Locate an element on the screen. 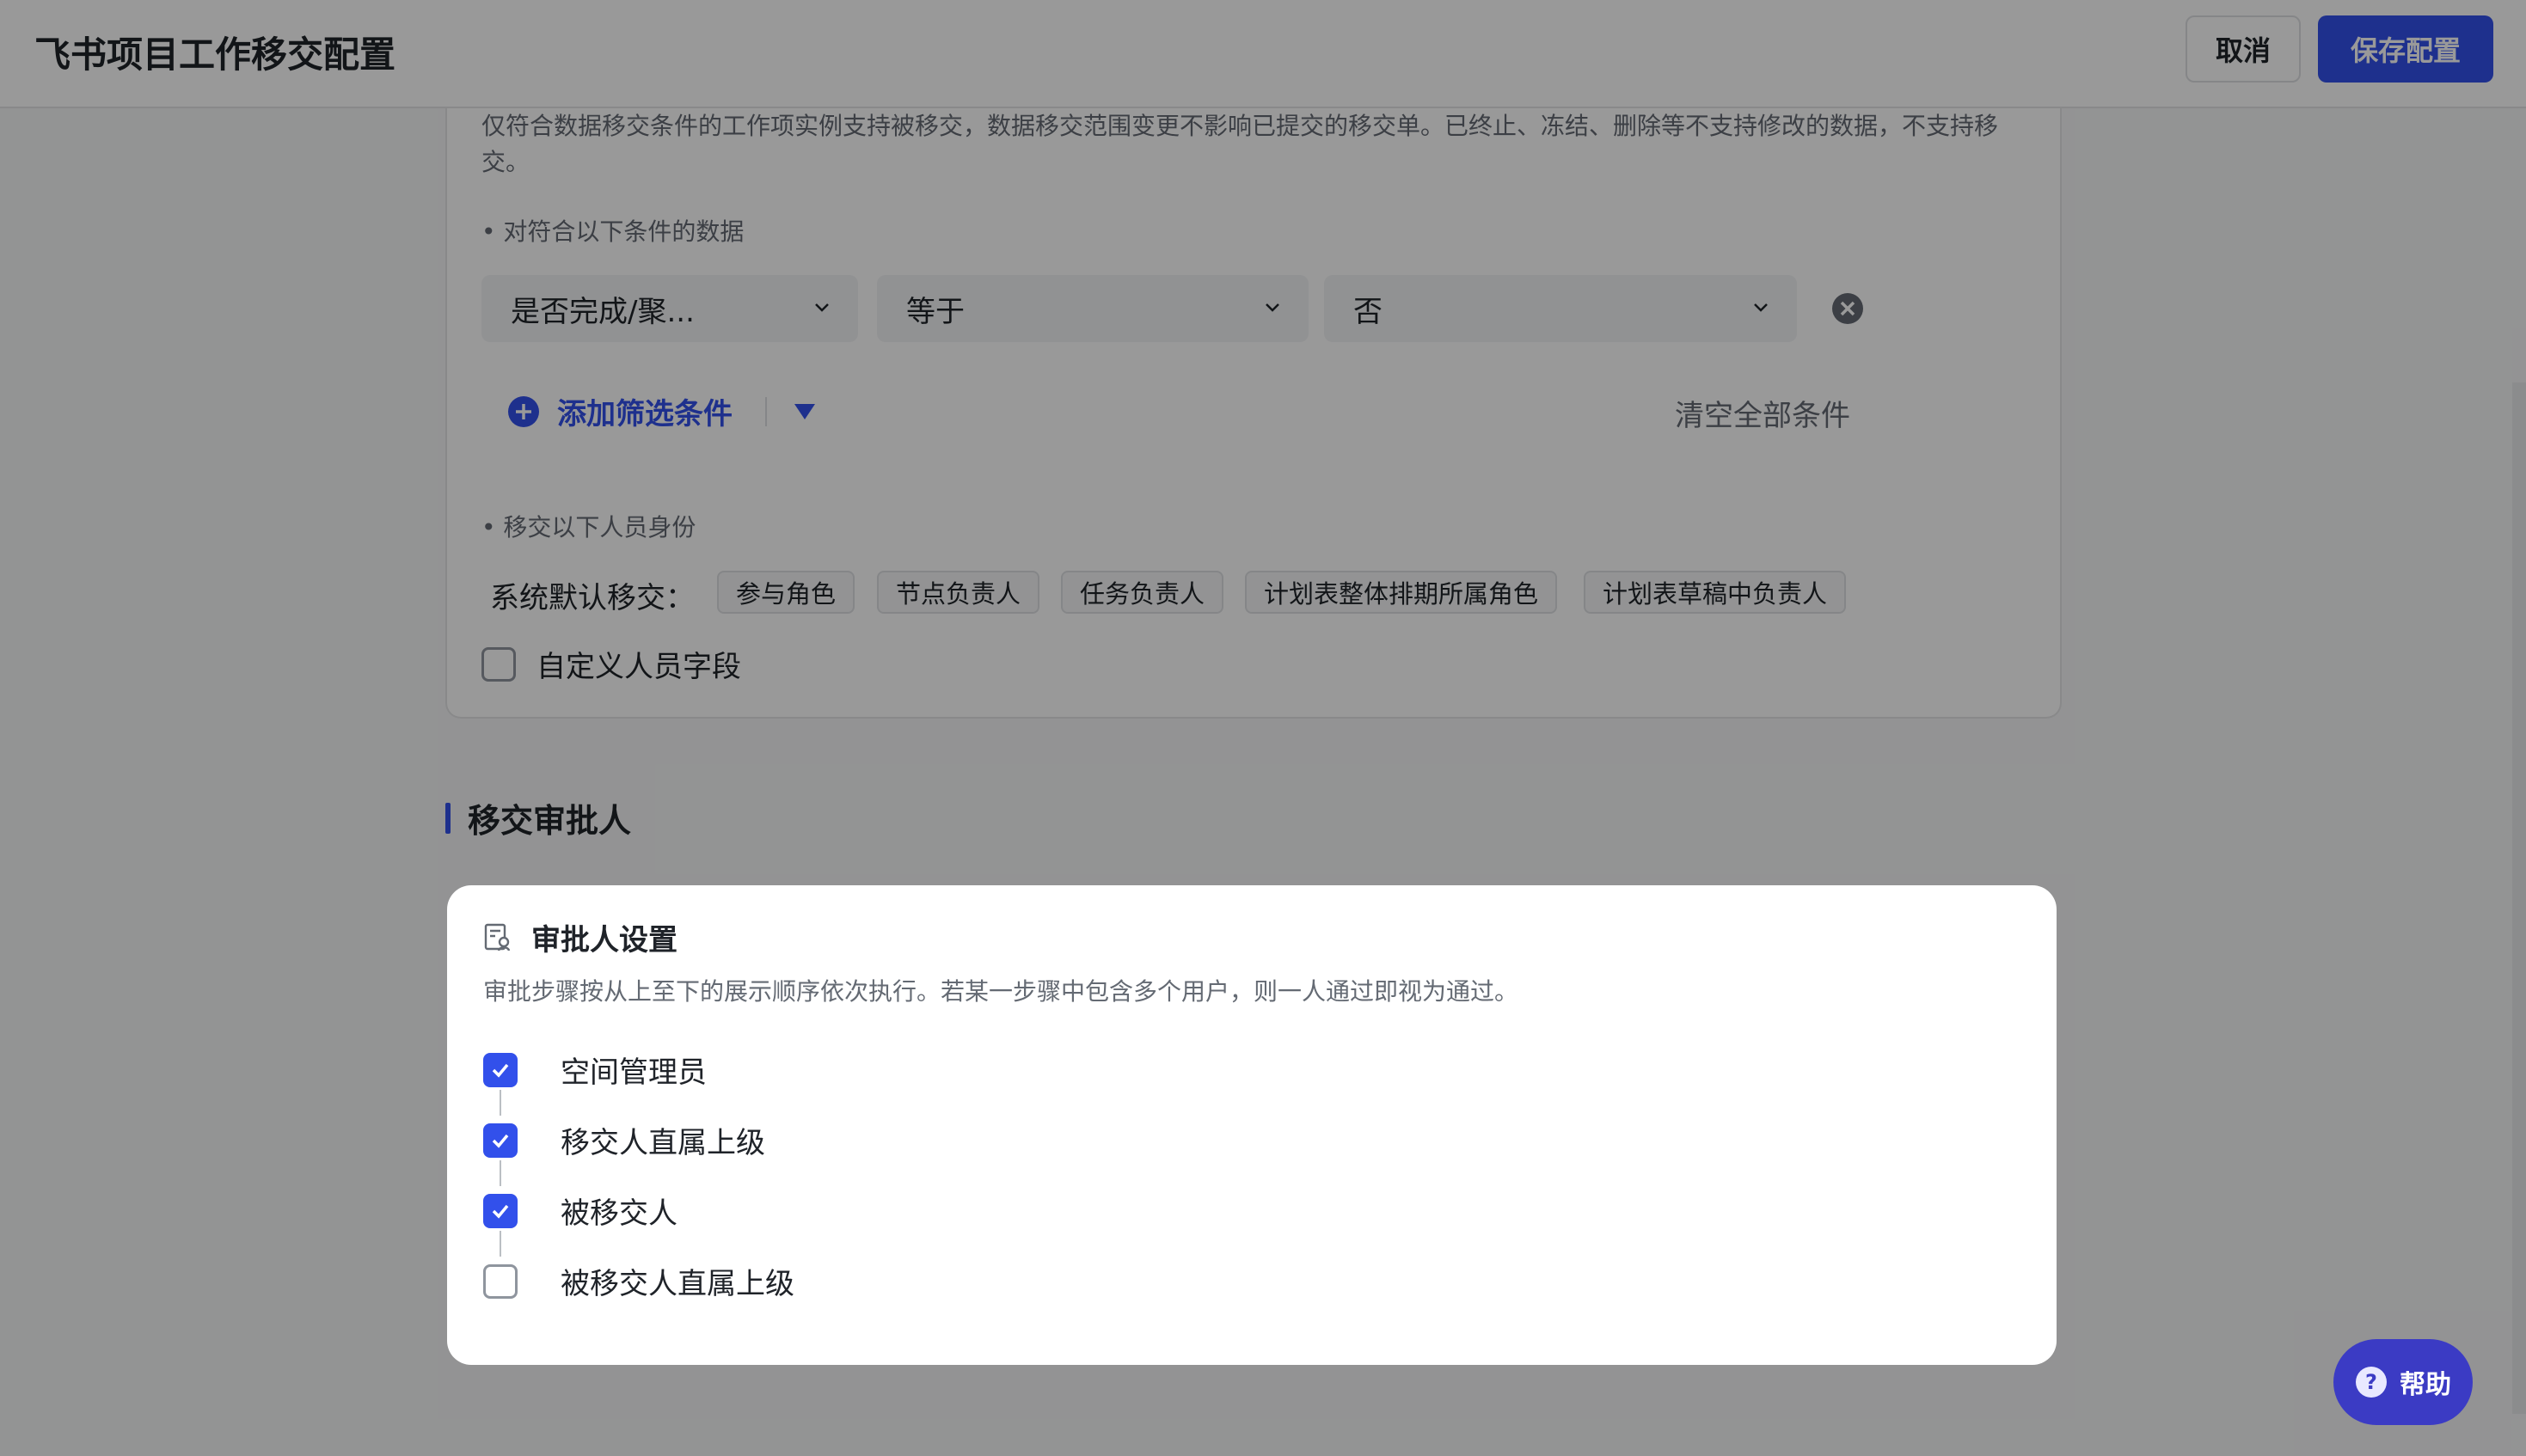 This screenshot has height=1456, width=2526. help-button: ? 帮助 is located at coordinates (2403, 1382).